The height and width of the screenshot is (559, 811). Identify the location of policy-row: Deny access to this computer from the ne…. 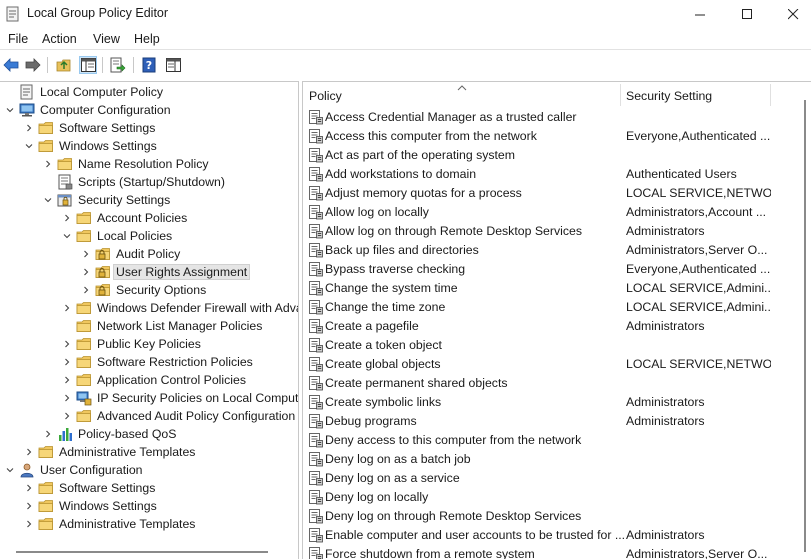
(538, 440).